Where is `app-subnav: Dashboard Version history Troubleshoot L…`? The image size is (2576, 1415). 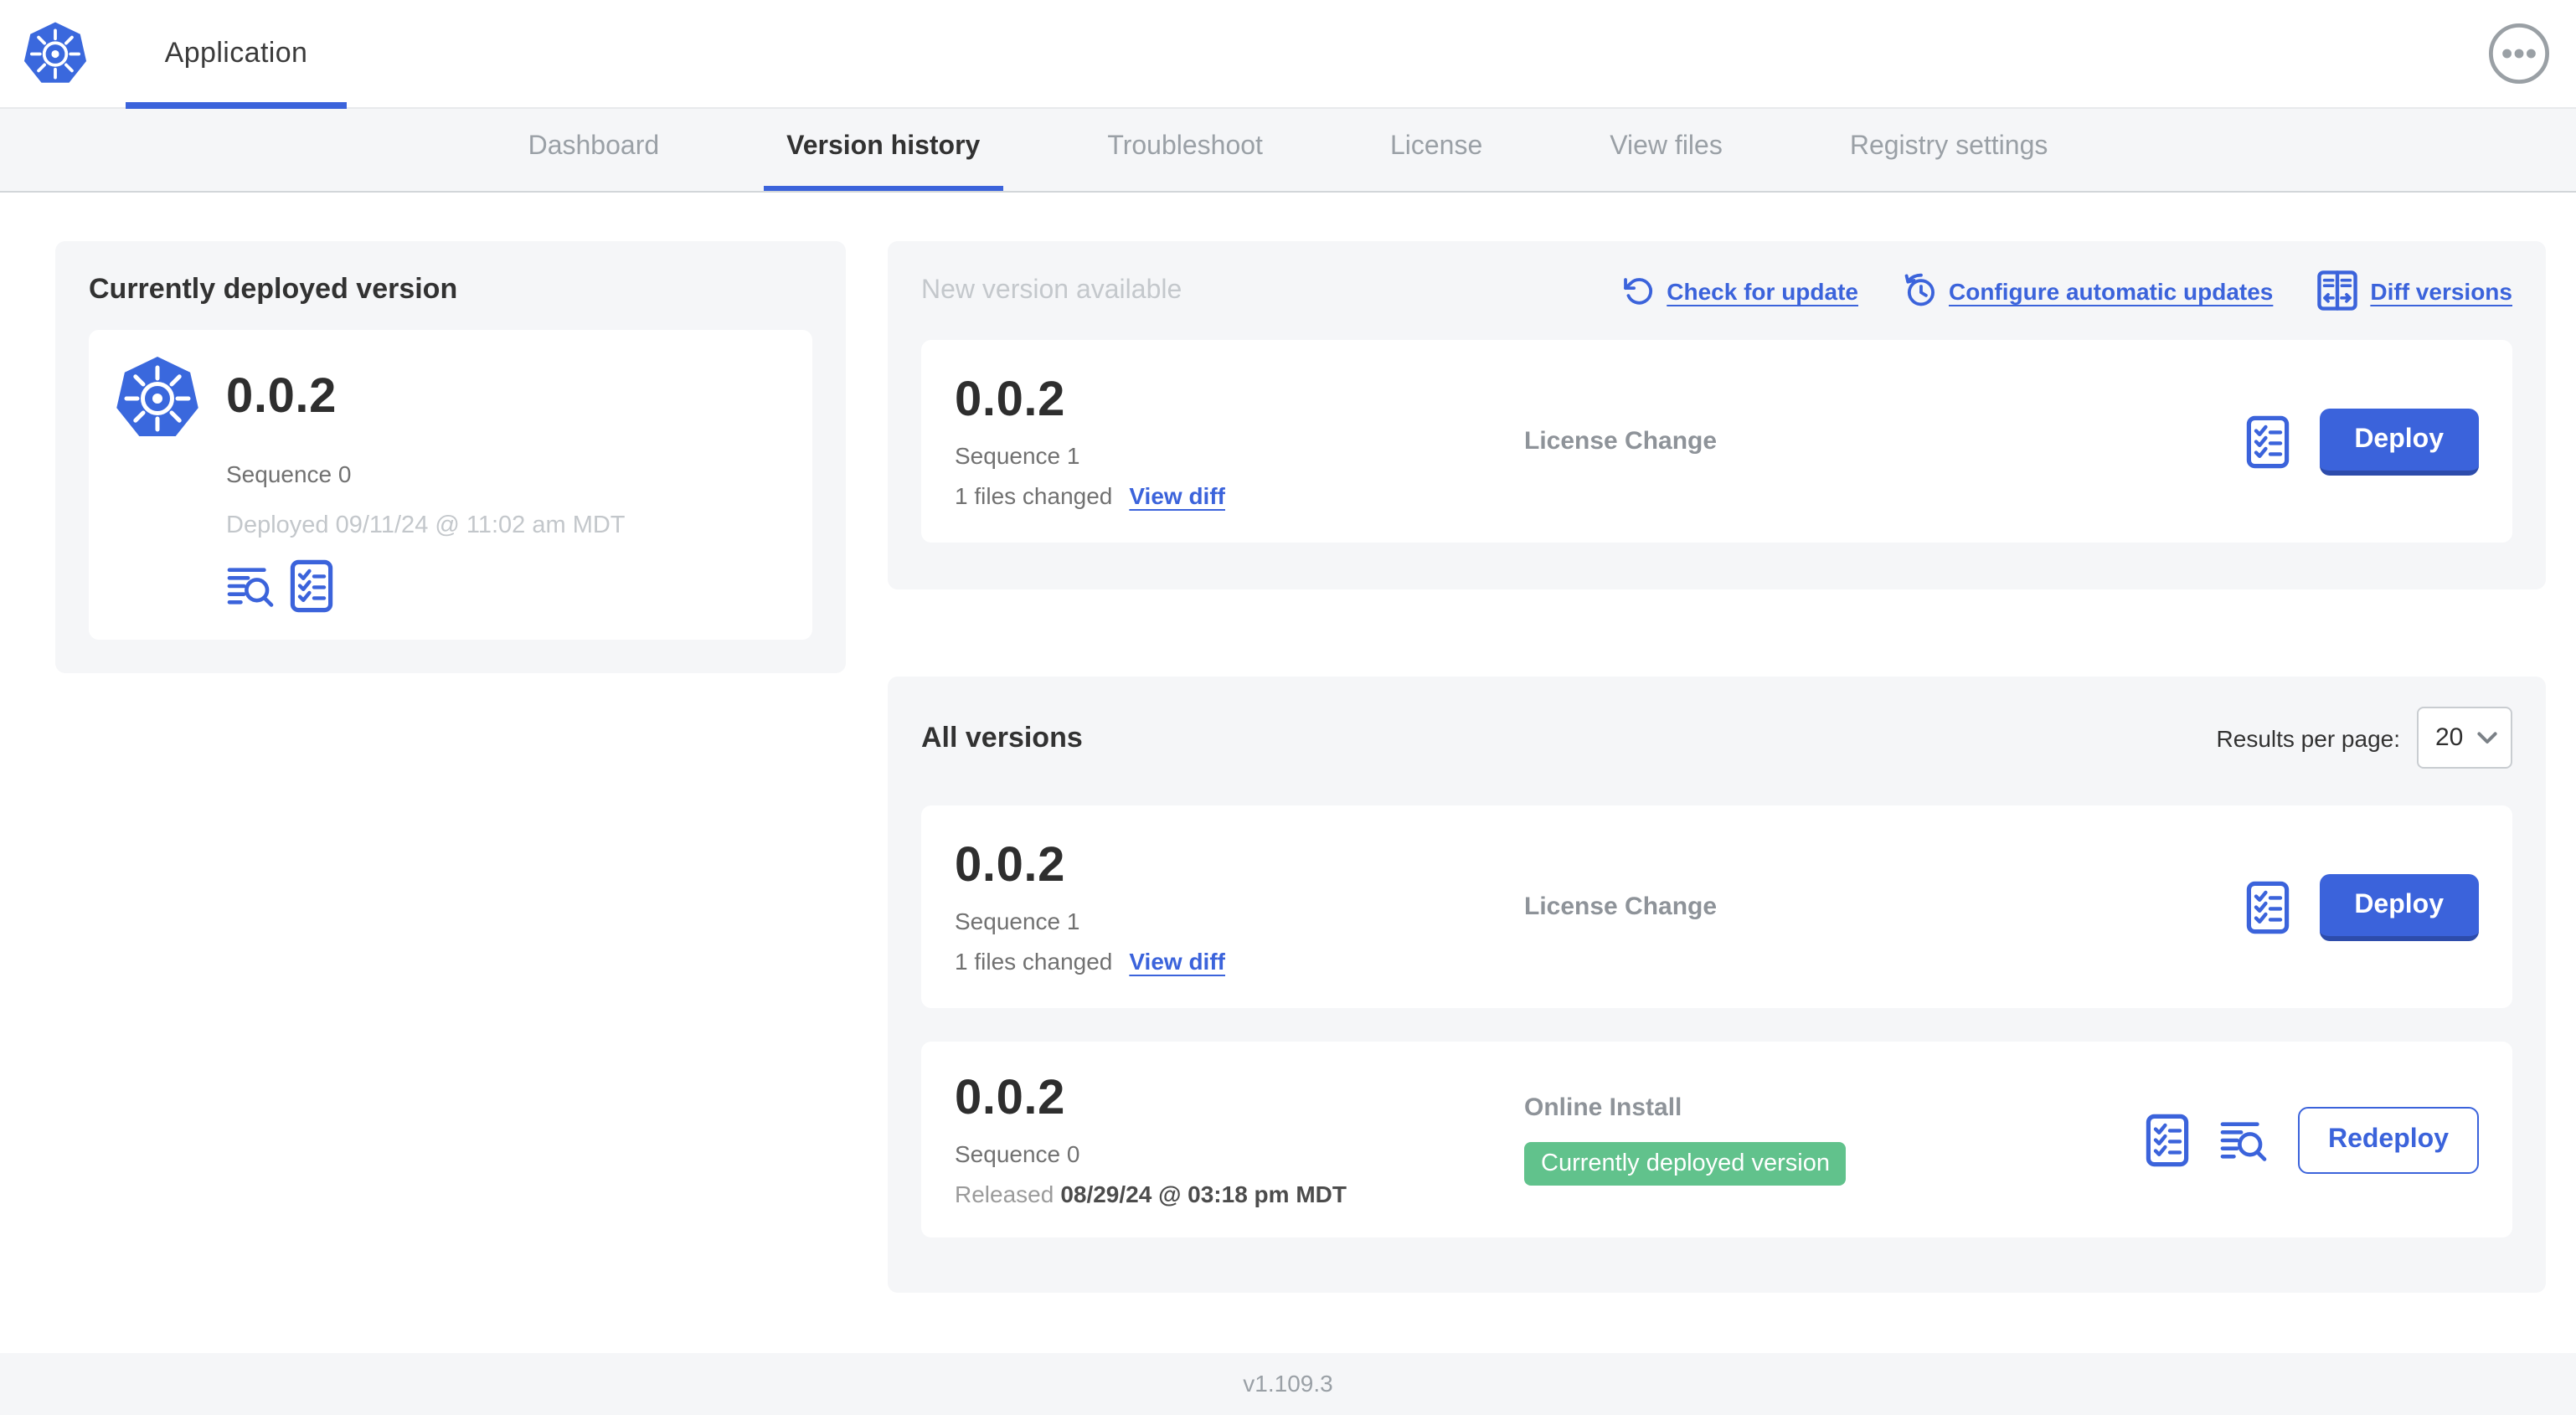 app-subnav: Dashboard Version history Troubleshoot L… is located at coordinates (1288, 151).